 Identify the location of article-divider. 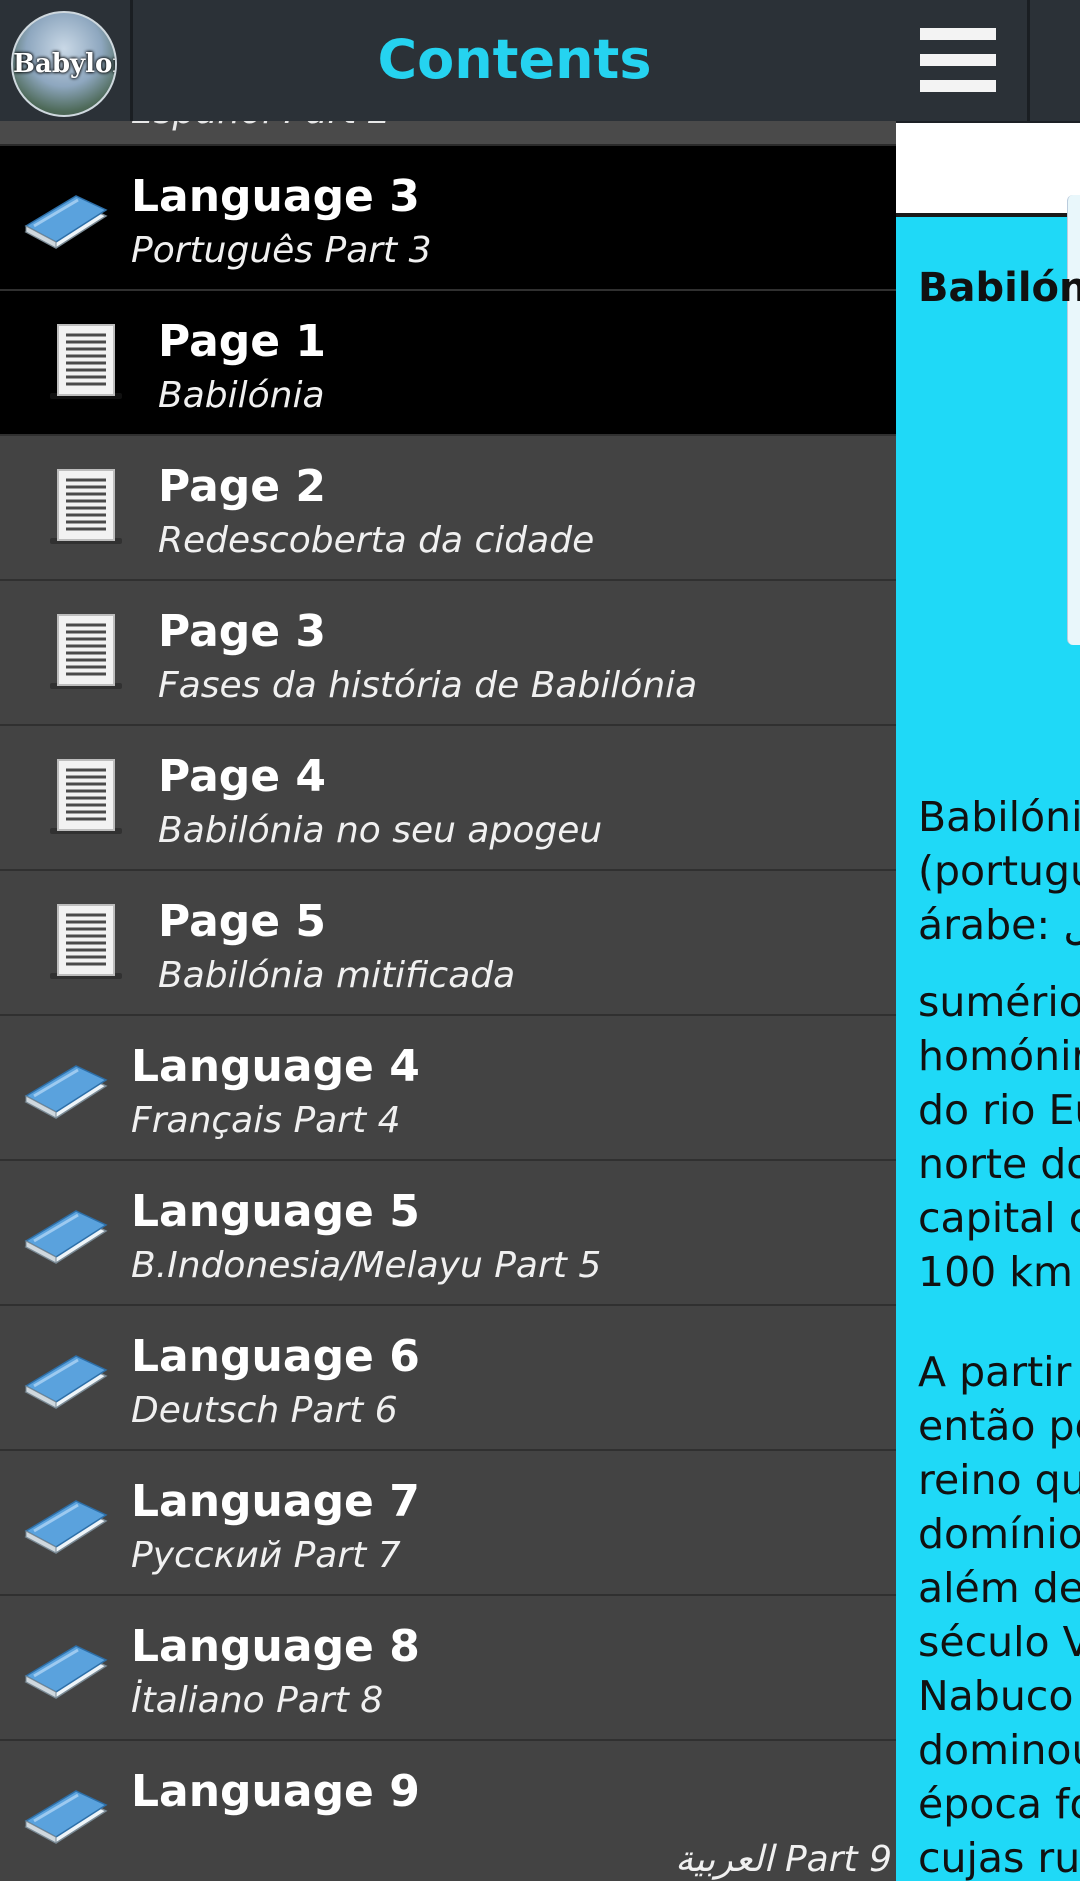
(988, 215).